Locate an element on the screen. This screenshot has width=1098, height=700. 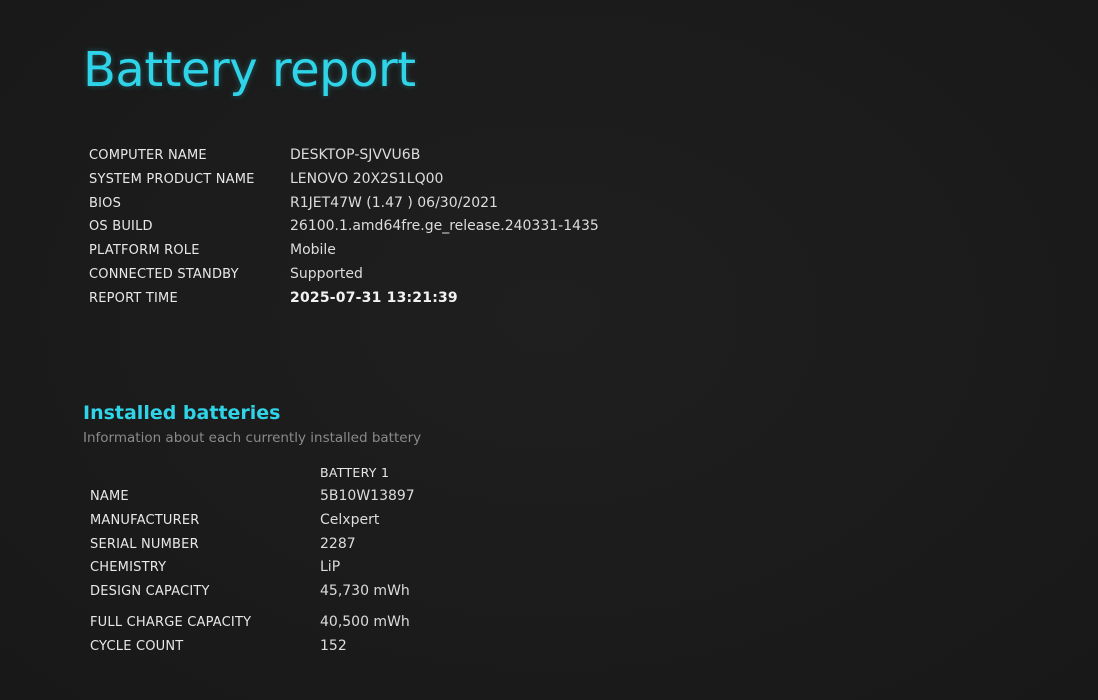
design-capacity-value: 45,730 mWh is located at coordinates (365, 591).